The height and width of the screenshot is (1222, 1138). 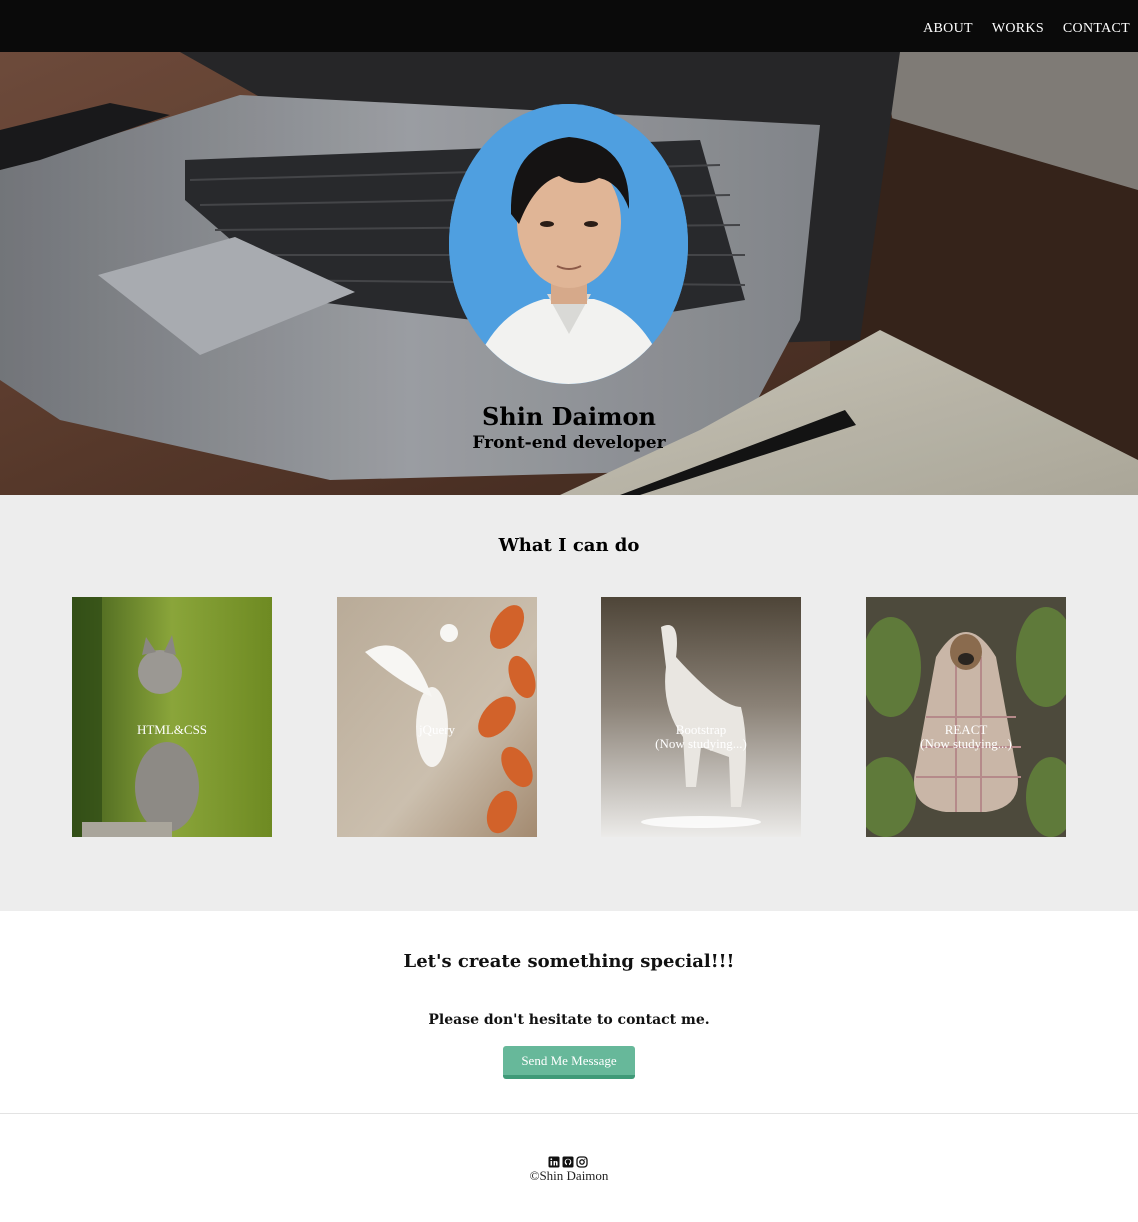 I want to click on pug-image, so click(x=966, y=717).